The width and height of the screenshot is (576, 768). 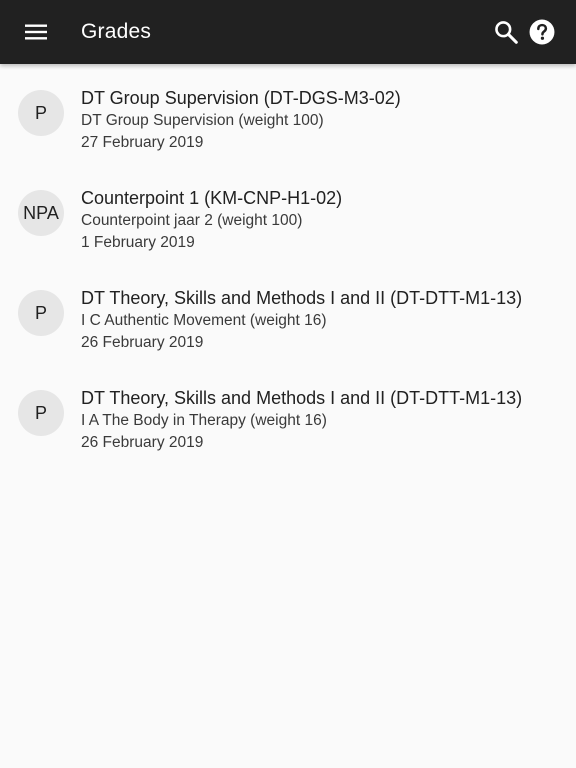 I want to click on grade-detail: I C Authentic Movement (weight 16), so click(x=204, y=320).